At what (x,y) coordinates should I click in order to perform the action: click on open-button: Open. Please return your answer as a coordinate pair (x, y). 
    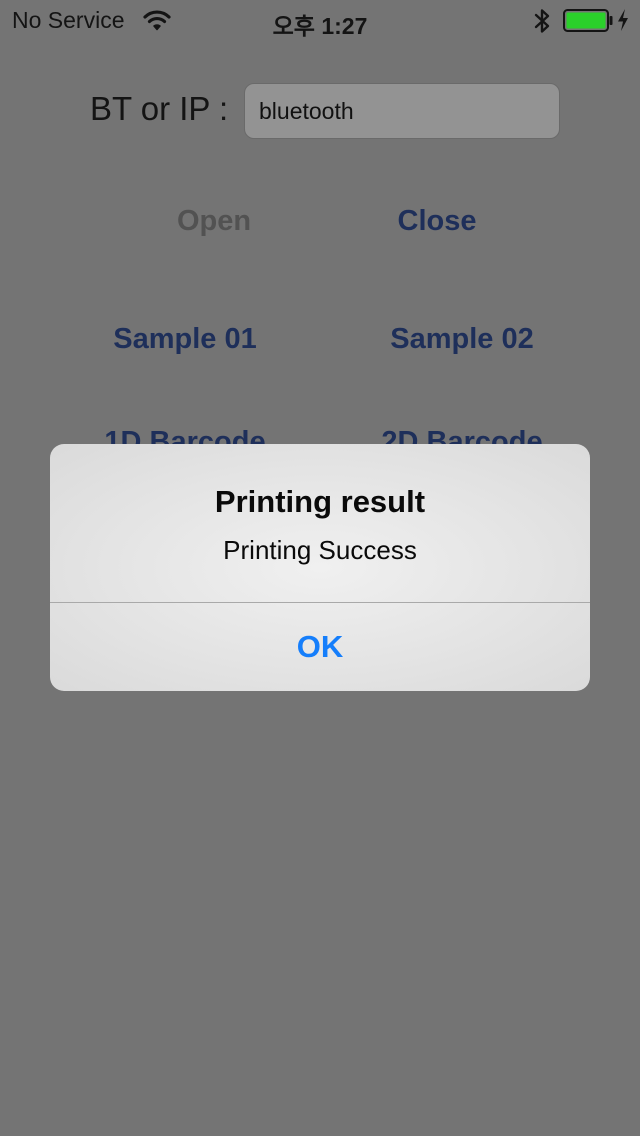
    Looking at the image, I should click on (214, 221).